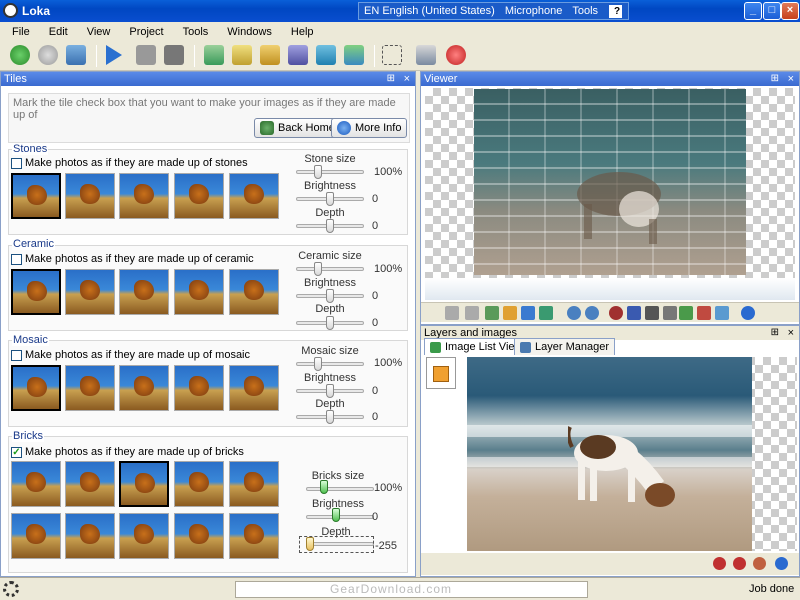 The image size is (800, 600). I want to click on stone-size-slider, so click(330, 172).